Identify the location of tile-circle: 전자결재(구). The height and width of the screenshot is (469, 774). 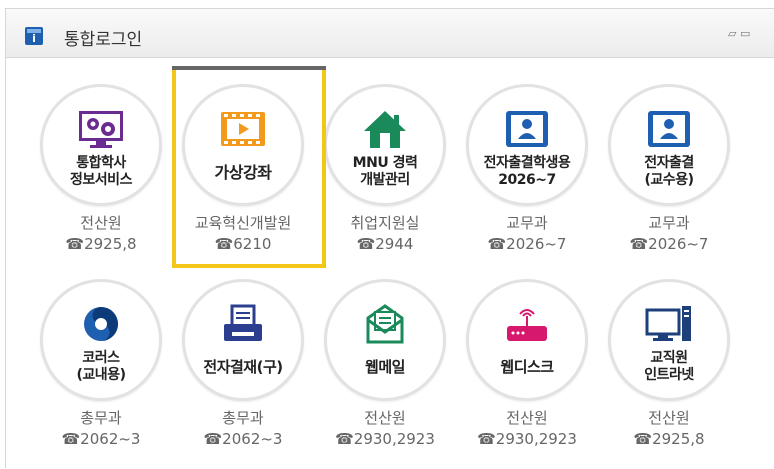
(243, 340).